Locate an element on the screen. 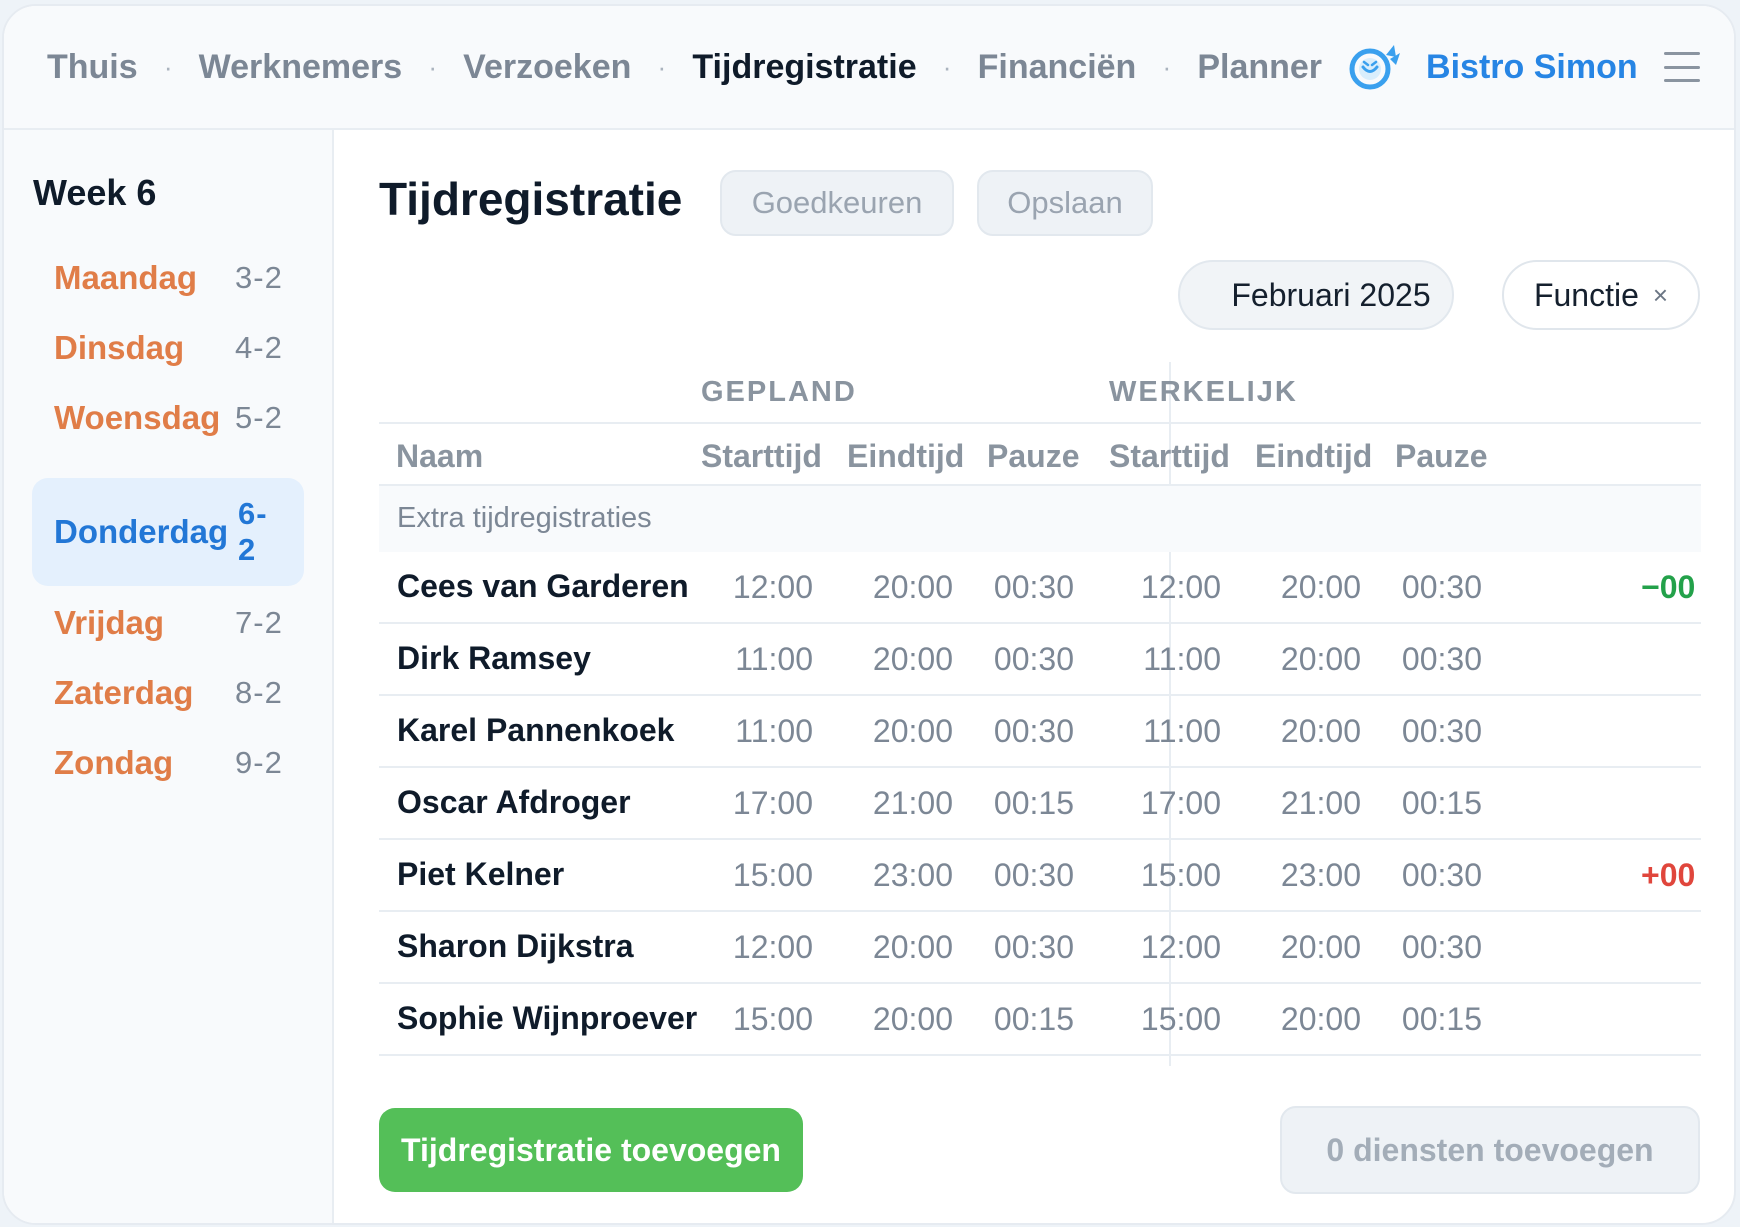 The height and width of the screenshot is (1227, 1740). close-icon: × is located at coordinates (1660, 295).